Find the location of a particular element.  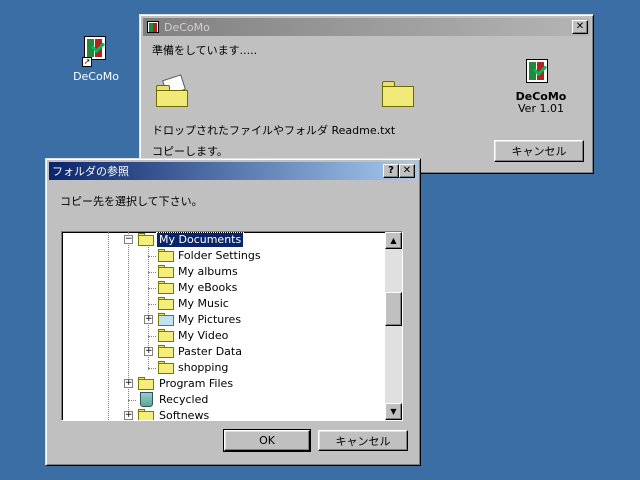

browse-prompt: コピー先を選択して下さい。 is located at coordinates (131, 201).